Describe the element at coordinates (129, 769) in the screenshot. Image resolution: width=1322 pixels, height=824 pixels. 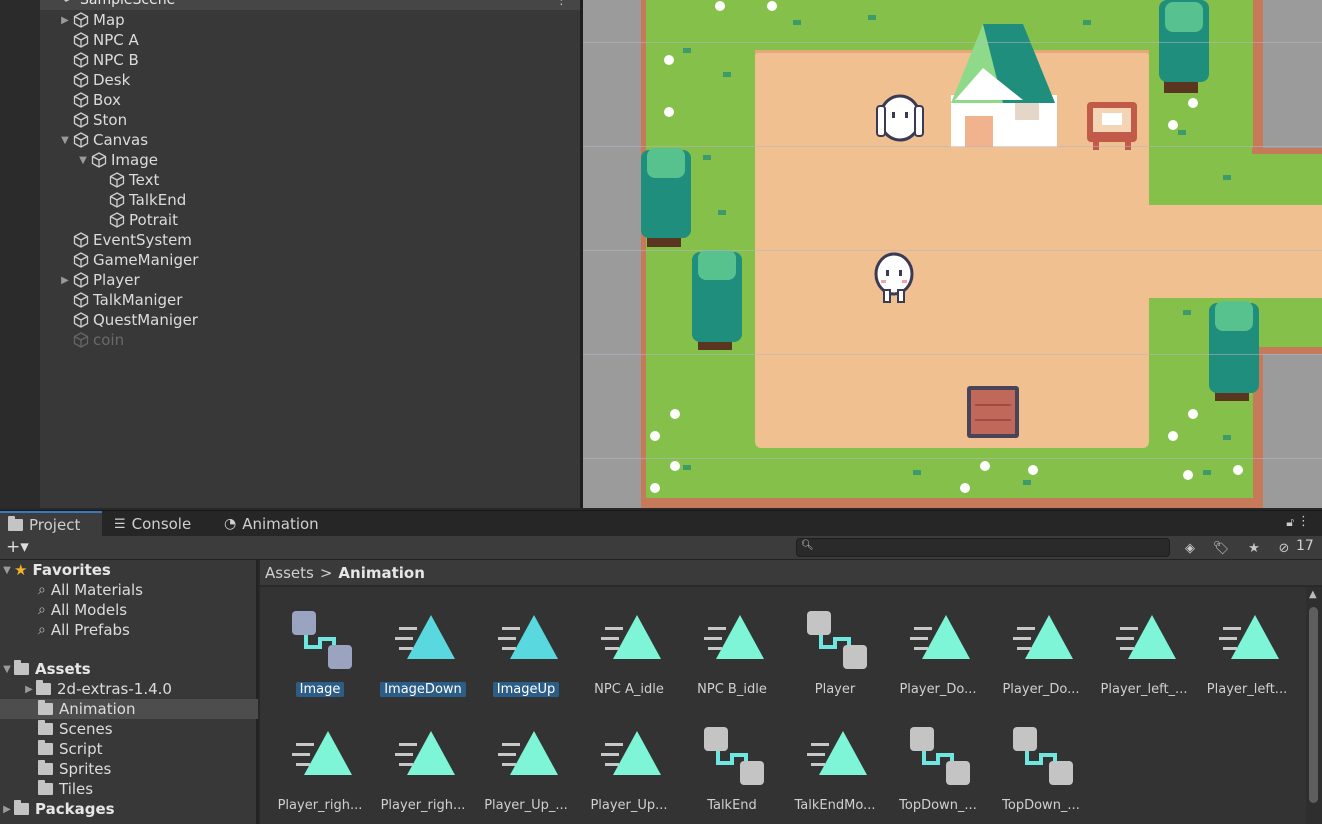
I see `folder-item: Sprites` at that location.